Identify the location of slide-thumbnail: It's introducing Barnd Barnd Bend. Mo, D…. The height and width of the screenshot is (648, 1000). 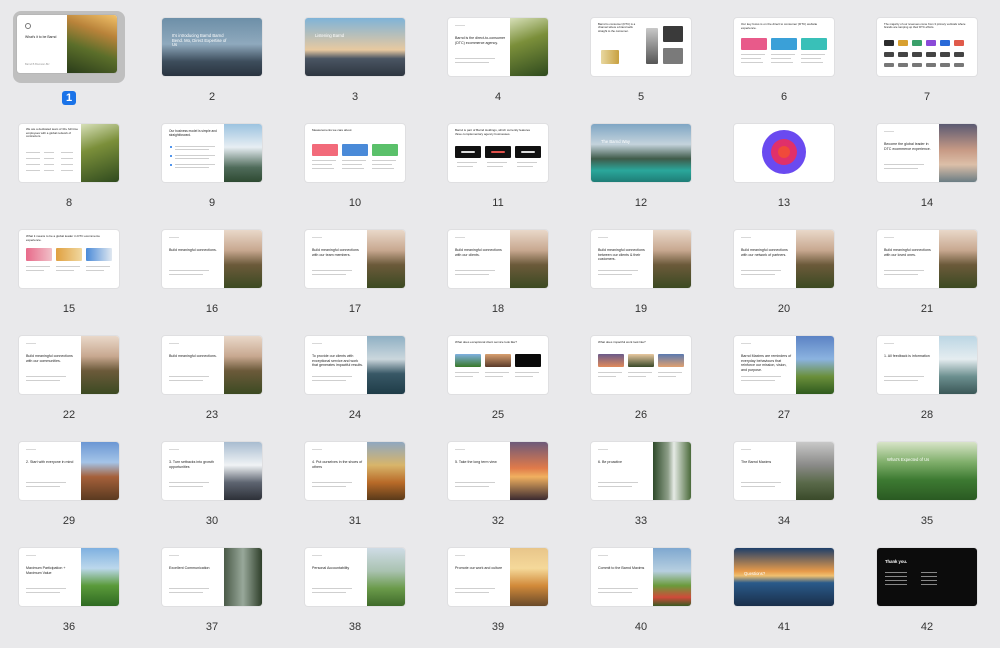
(212, 65).